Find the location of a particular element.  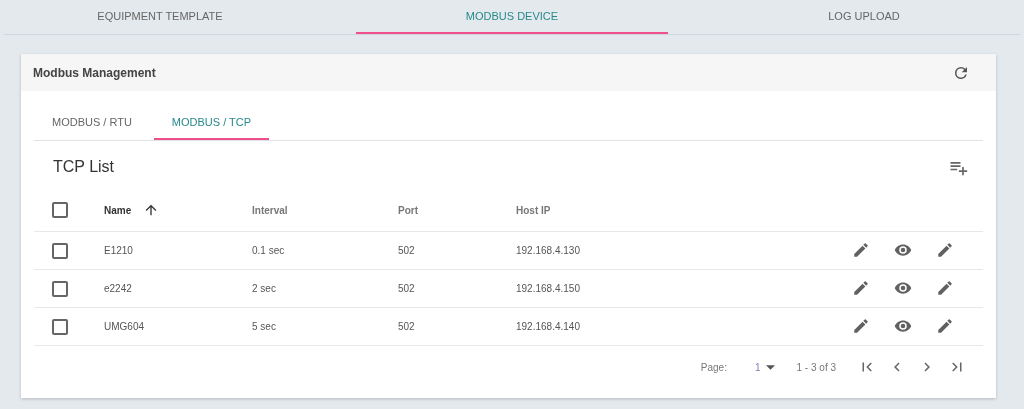

column-header: Name is located at coordinates (118, 210).